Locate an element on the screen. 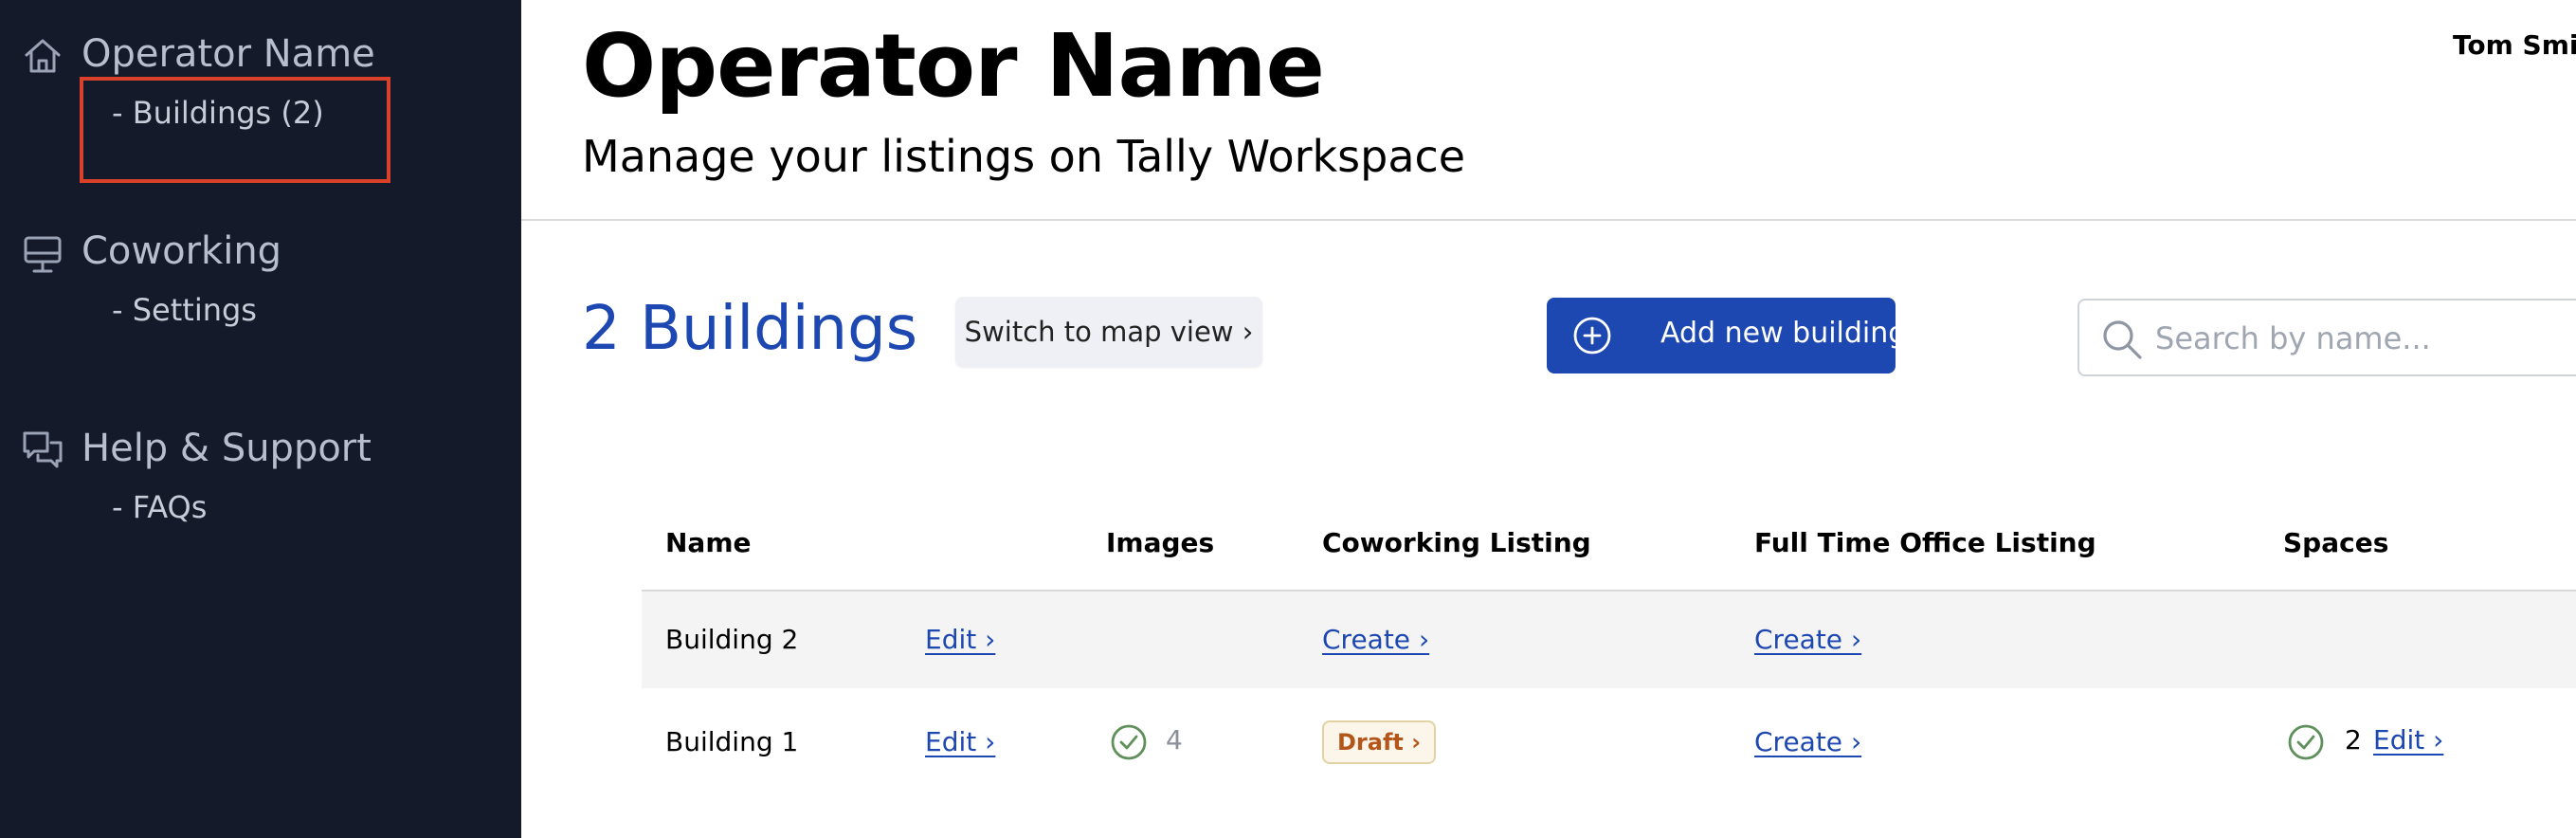  col-header-fulltime: Full Time Office Listing is located at coordinates (1925, 542).